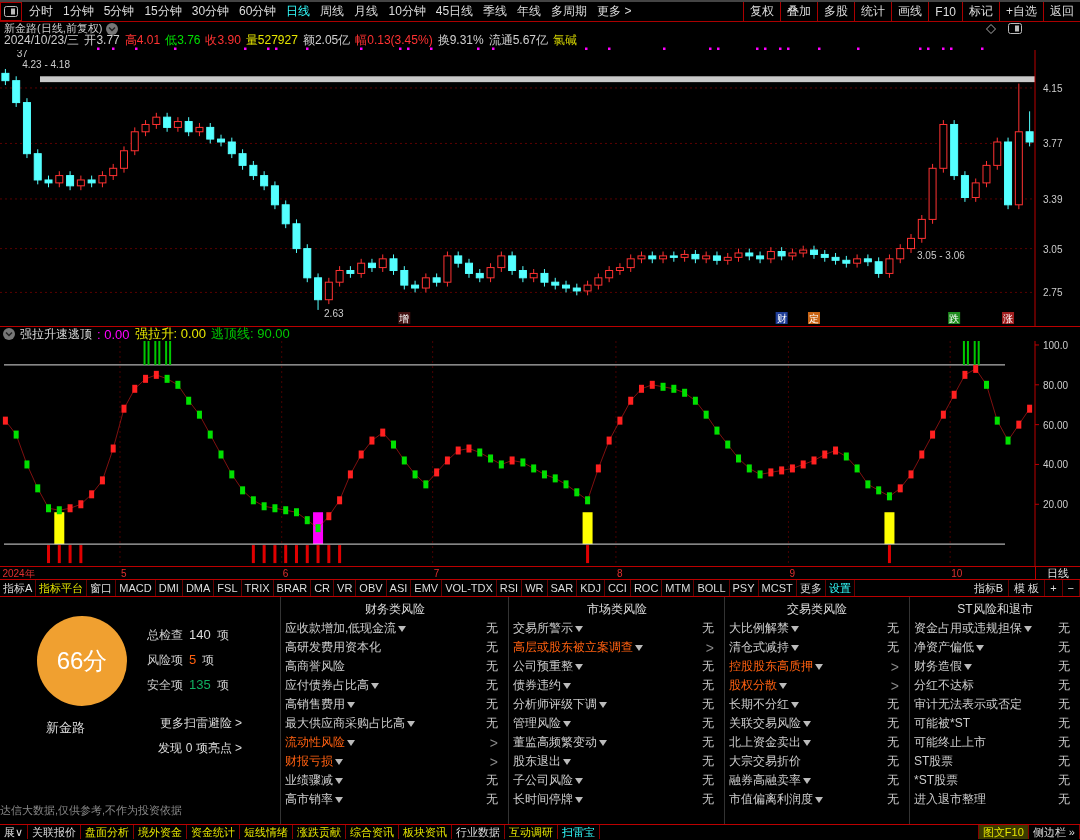 The width and height of the screenshot is (1080, 840). I want to click on risk-item: 股东退出, so click(537, 761).